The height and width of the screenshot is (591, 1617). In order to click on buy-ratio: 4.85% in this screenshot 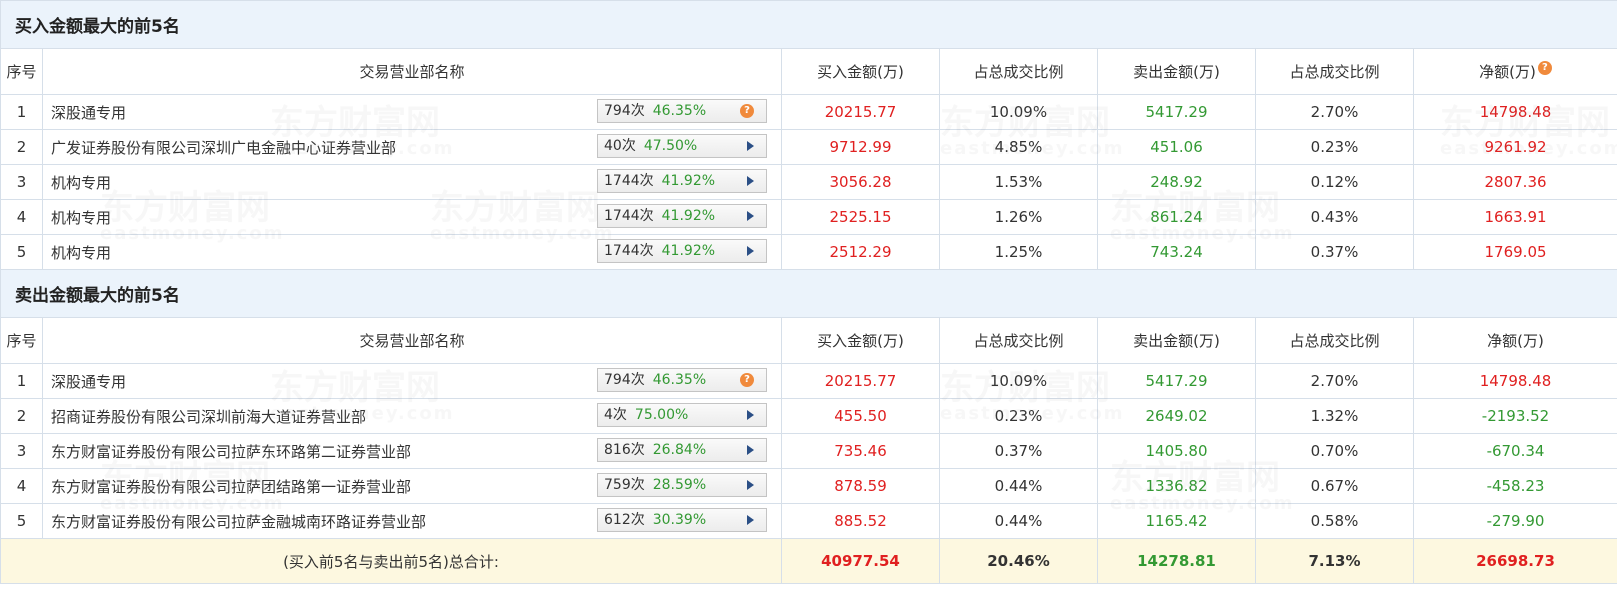, I will do `click(1018, 147)`.